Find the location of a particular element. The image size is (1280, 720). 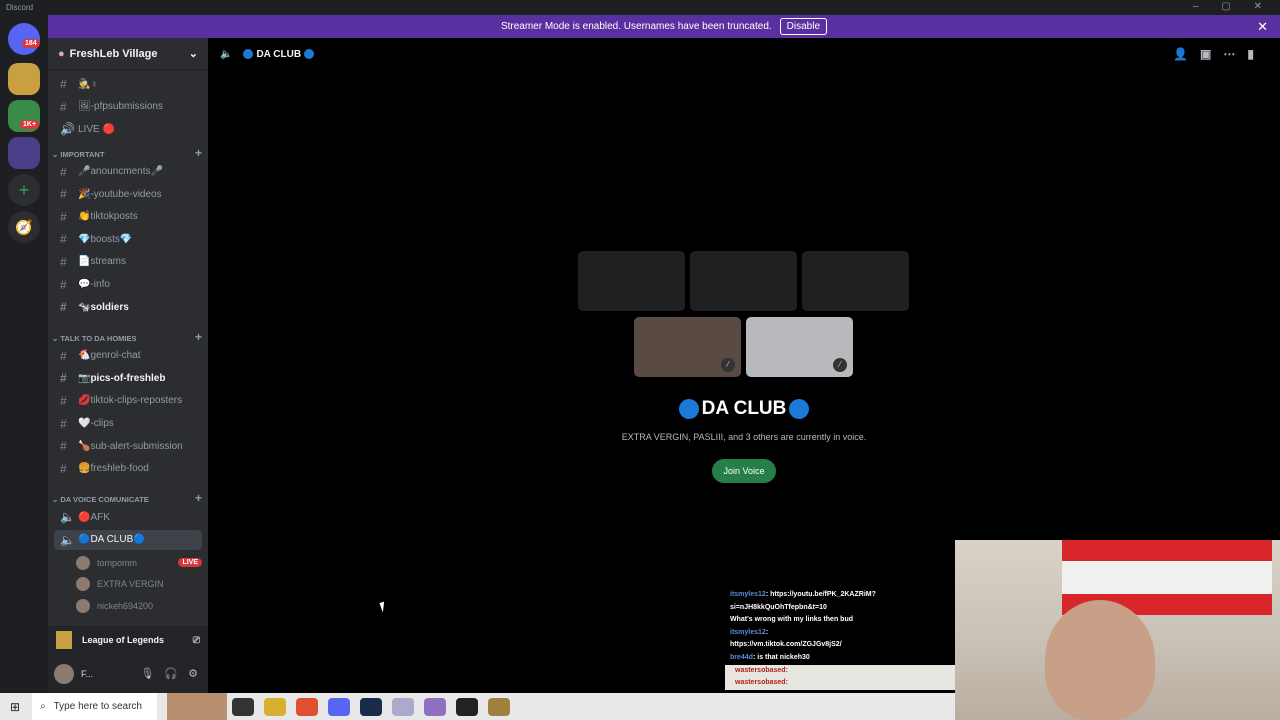

server-icon is located at coordinates (24, 153).